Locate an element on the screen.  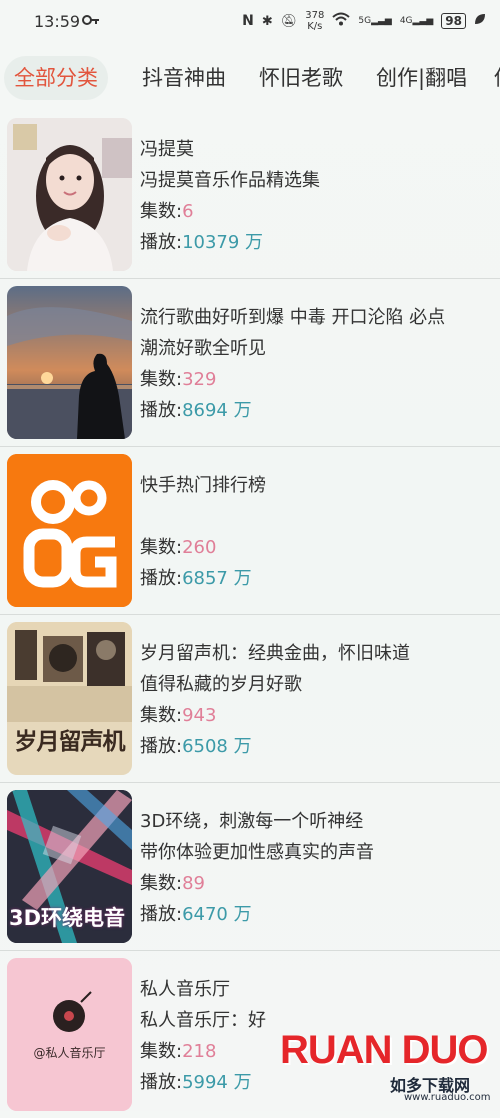
watermark-url: www.ruaduo.com is located at coordinates (447, 1097).